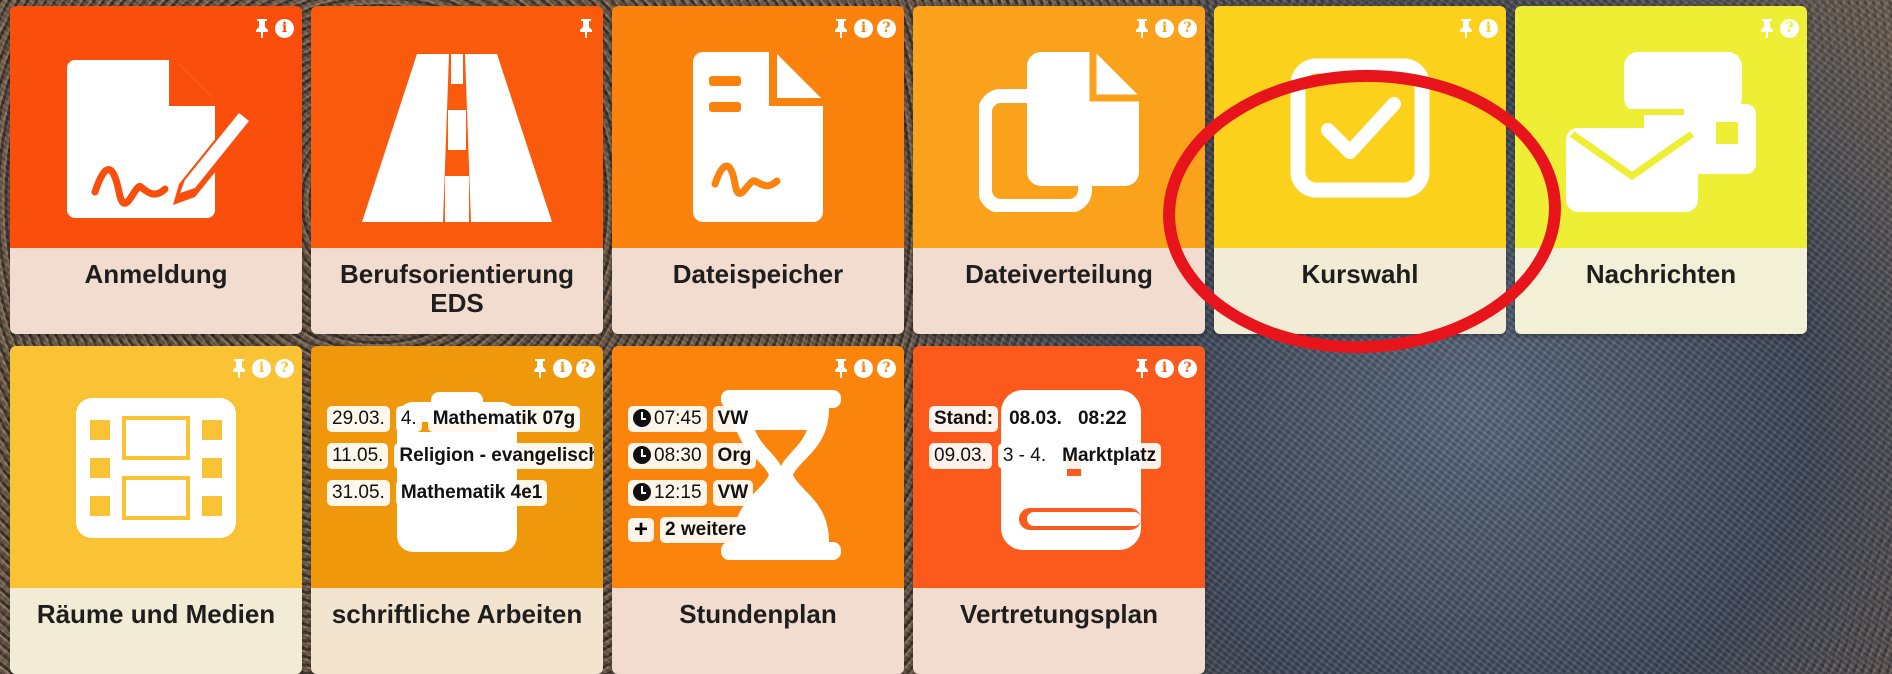 The width and height of the screenshot is (1892, 674). What do you see at coordinates (1059, 132) in the screenshot?
I see `copy-files-icon` at bounding box center [1059, 132].